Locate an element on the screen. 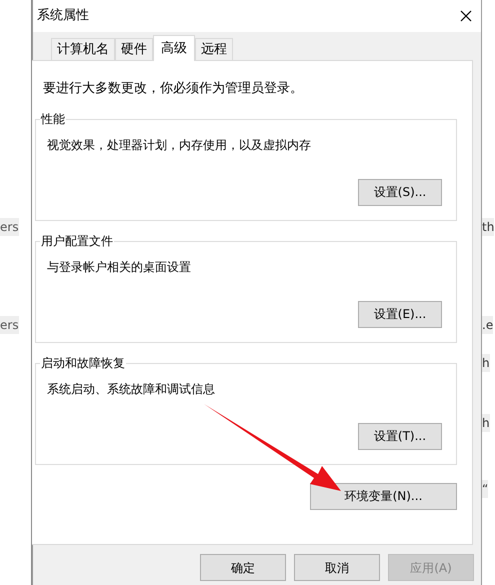  group-description: 系统启动、系统故障和调试信息 is located at coordinates (131, 389).